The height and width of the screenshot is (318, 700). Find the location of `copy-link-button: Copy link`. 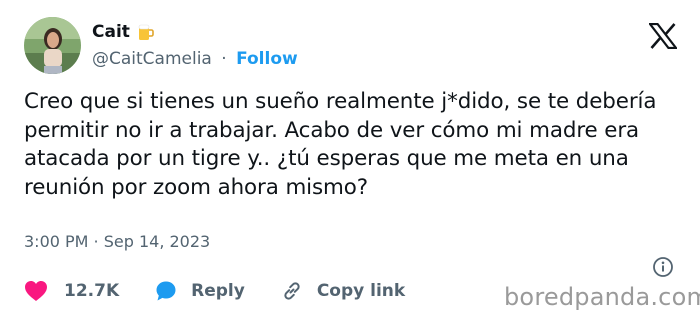

copy-link-button: Copy link is located at coordinates (343, 291).